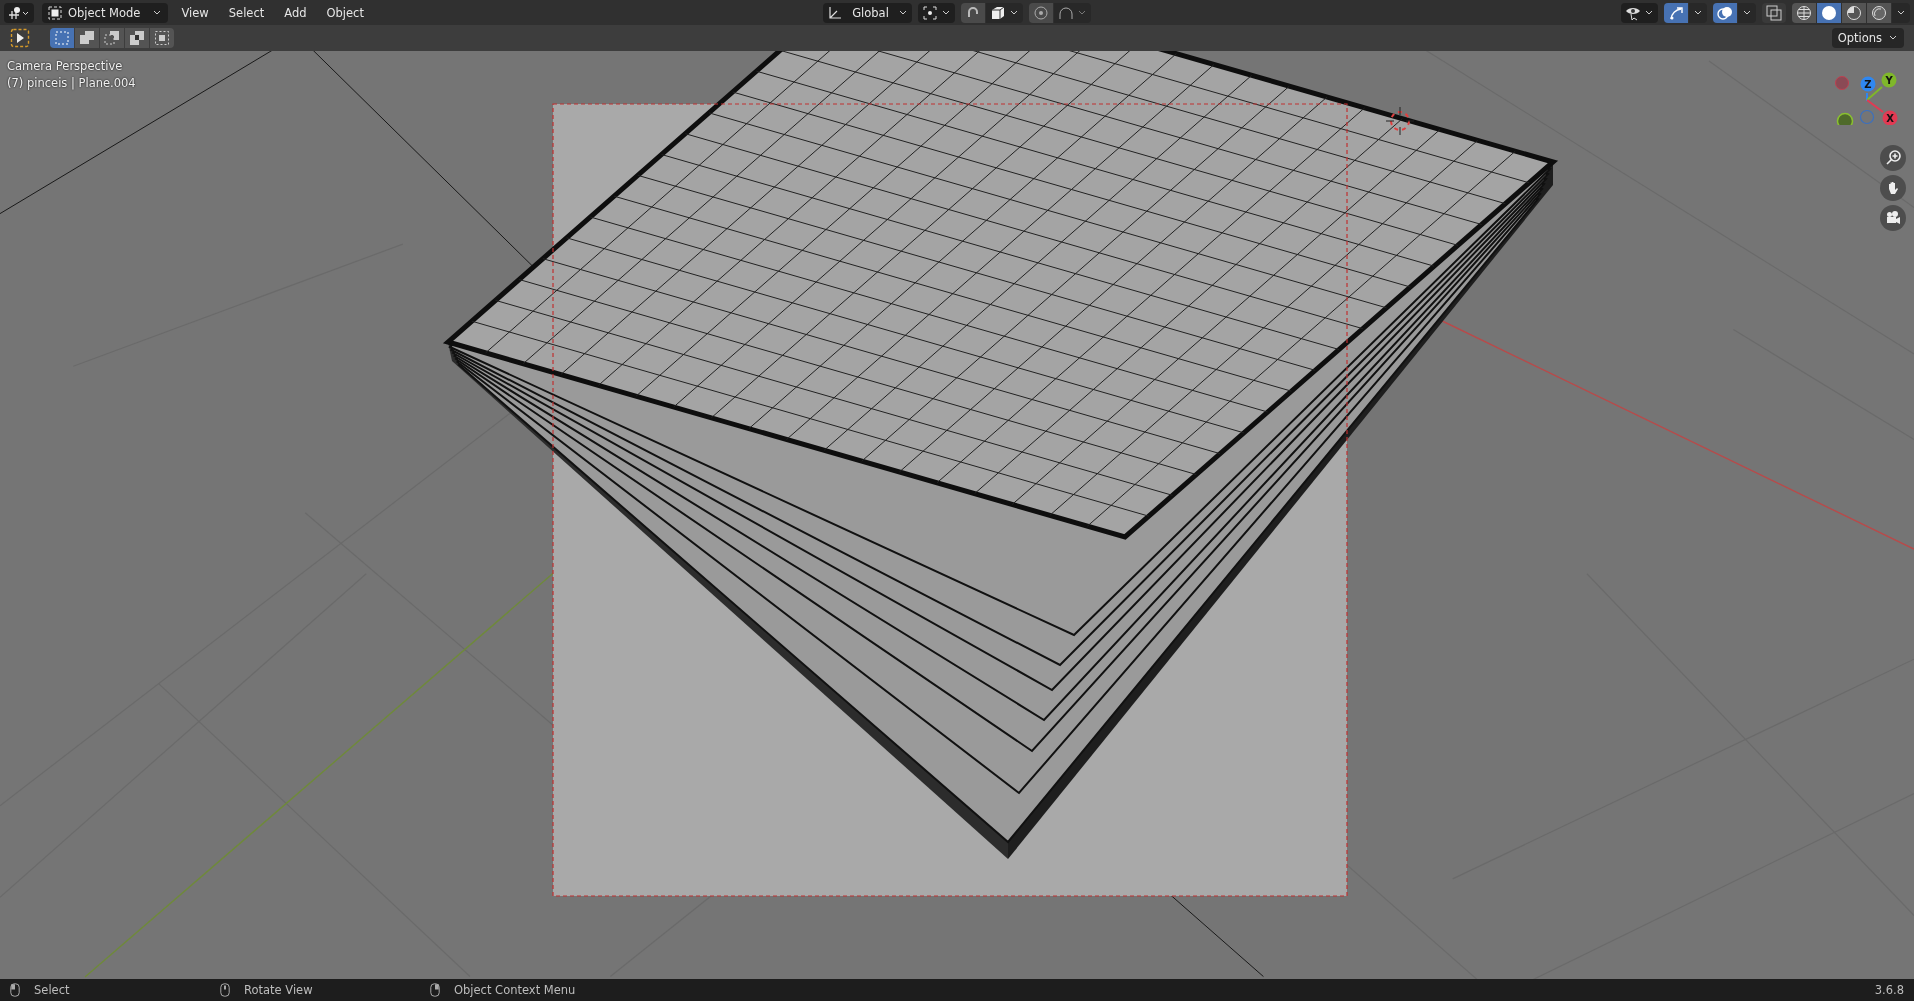 The width and height of the screenshot is (1914, 1001). I want to click on 3d-cursor-icon, so click(1400, 121).